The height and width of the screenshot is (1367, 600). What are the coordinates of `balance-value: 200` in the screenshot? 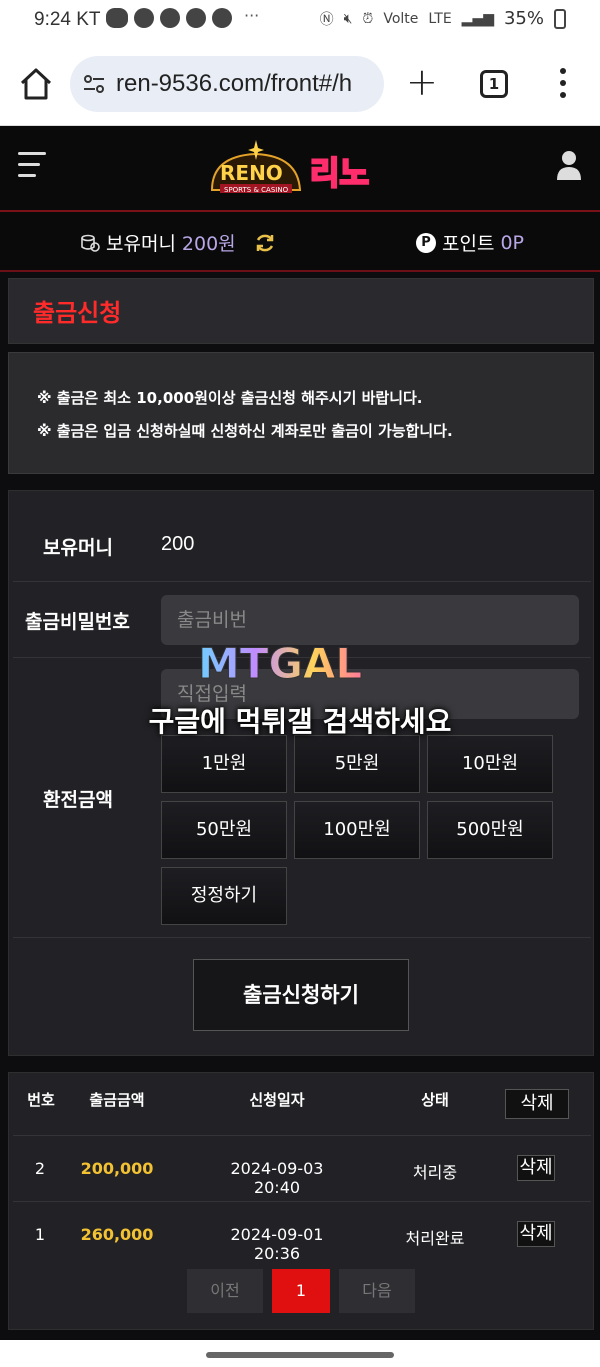 It's located at (178, 544).